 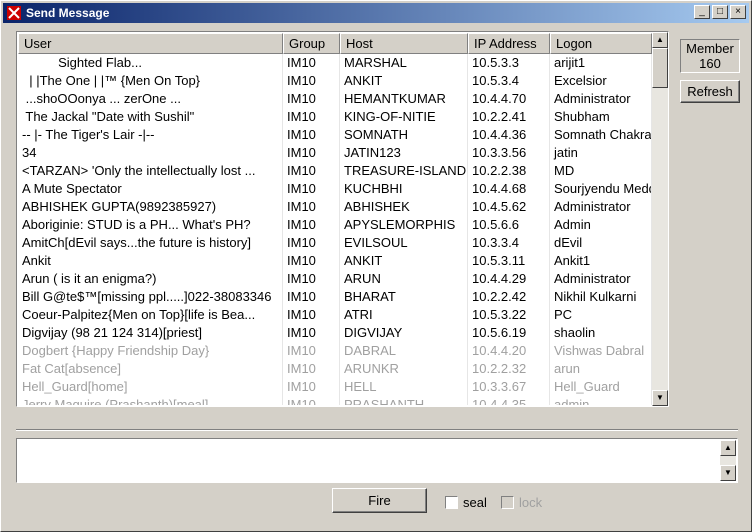 I want to click on cell-logon: Admin, so click(x=601, y=225).